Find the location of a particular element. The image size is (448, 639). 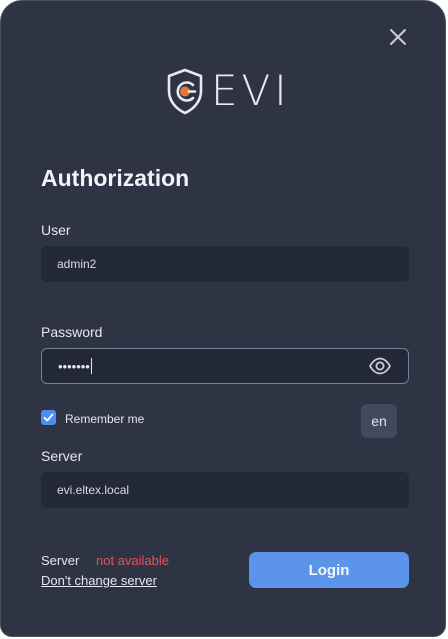

server-value: evi.eltex.local is located at coordinates (93, 490).